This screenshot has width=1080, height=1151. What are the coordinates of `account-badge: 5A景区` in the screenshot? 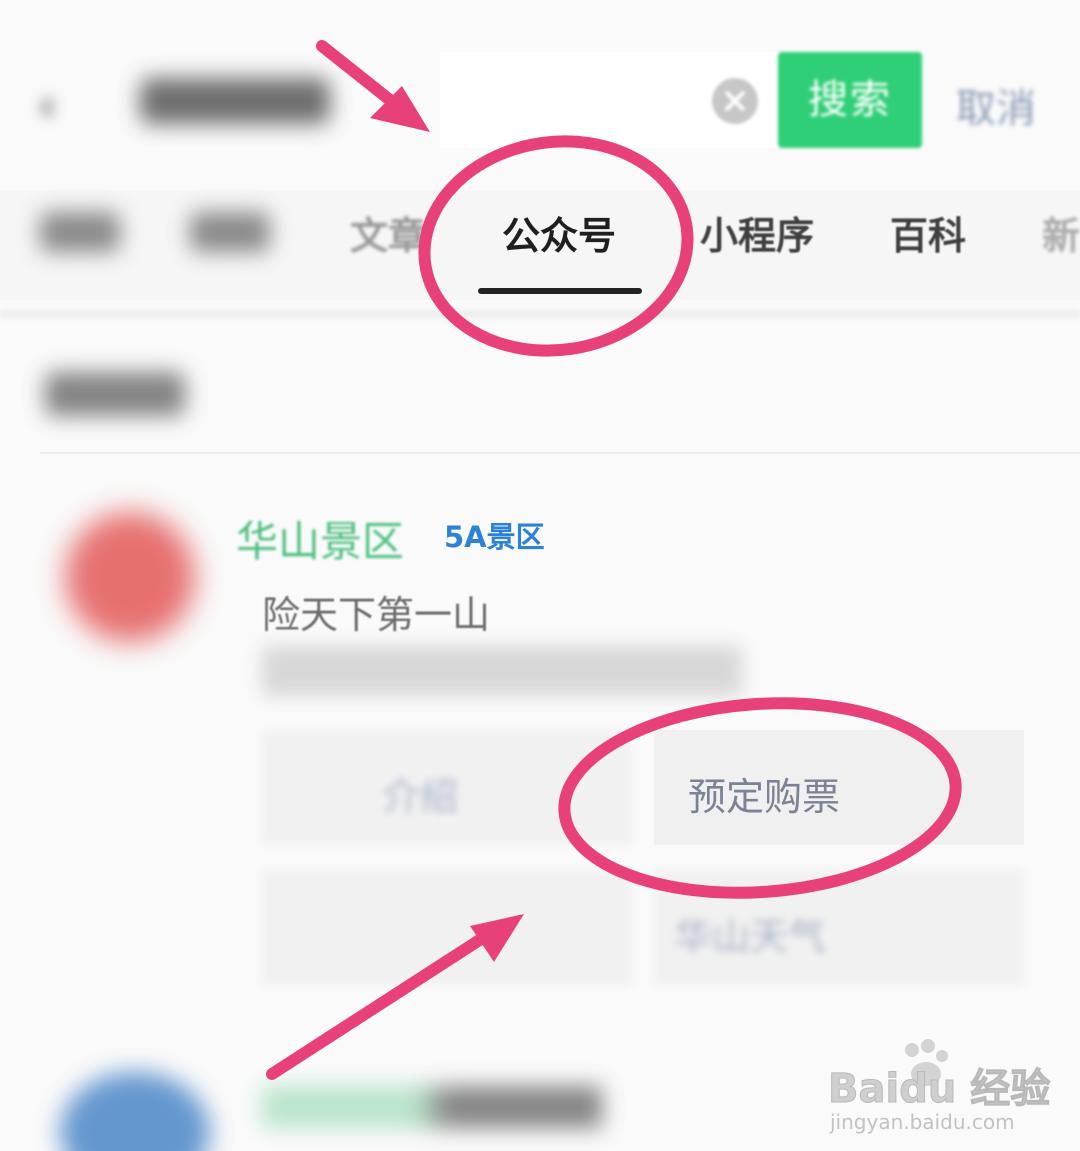 It's located at (494, 537).